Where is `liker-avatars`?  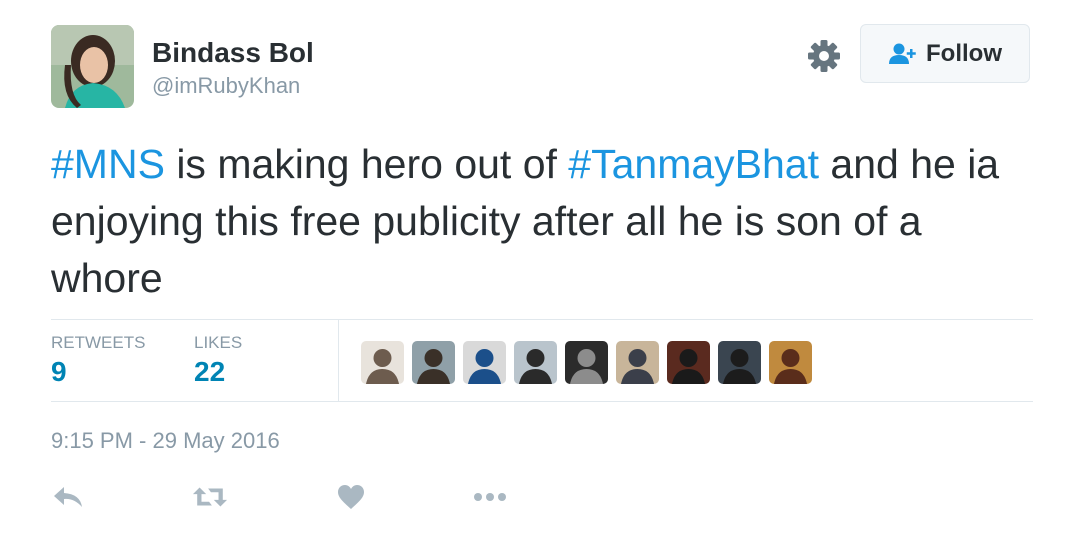 liker-avatars is located at coordinates (586, 362).